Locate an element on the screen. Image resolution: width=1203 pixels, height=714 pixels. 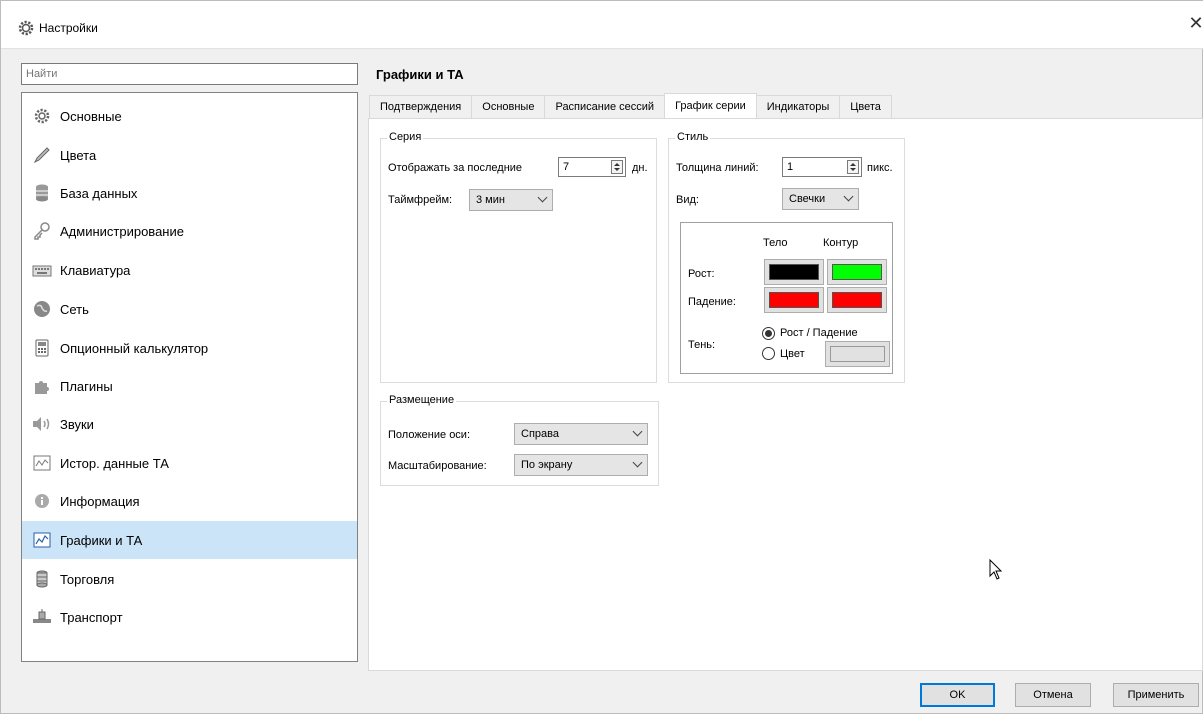
sidebar-item-history-data: Истор. данные ТА is located at coordinates (189, 463).